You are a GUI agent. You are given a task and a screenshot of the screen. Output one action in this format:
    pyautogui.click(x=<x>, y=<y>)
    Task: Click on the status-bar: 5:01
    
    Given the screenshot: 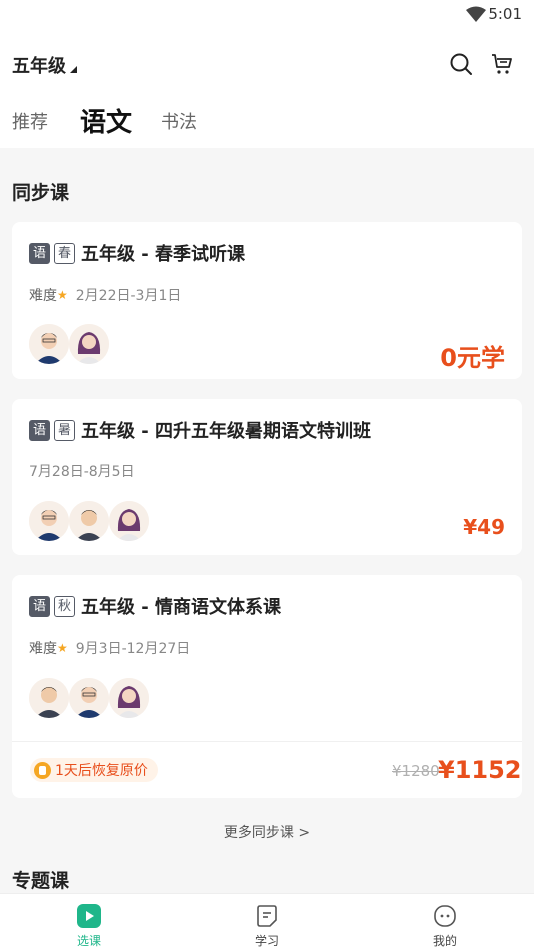 What is the action you would take?
    pyautogui.click(x=267, y=15)
    